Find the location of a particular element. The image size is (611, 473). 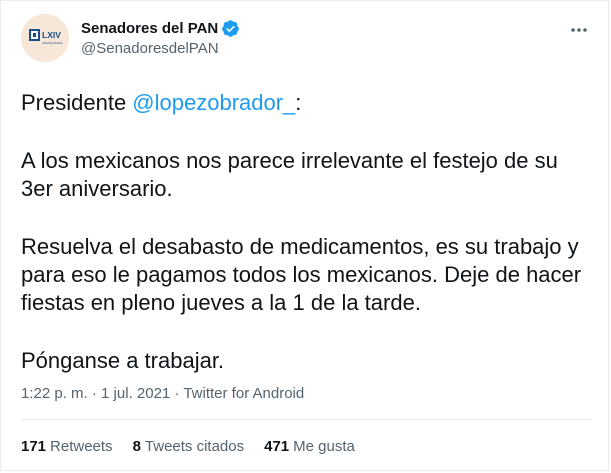

mention-link: @lopezobrador_ is located at coordinates (213, 102).